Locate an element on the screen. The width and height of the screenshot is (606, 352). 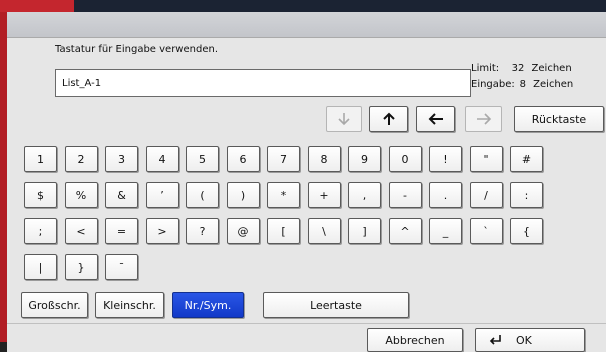
char-key: / is located at coordinates (486, 195).